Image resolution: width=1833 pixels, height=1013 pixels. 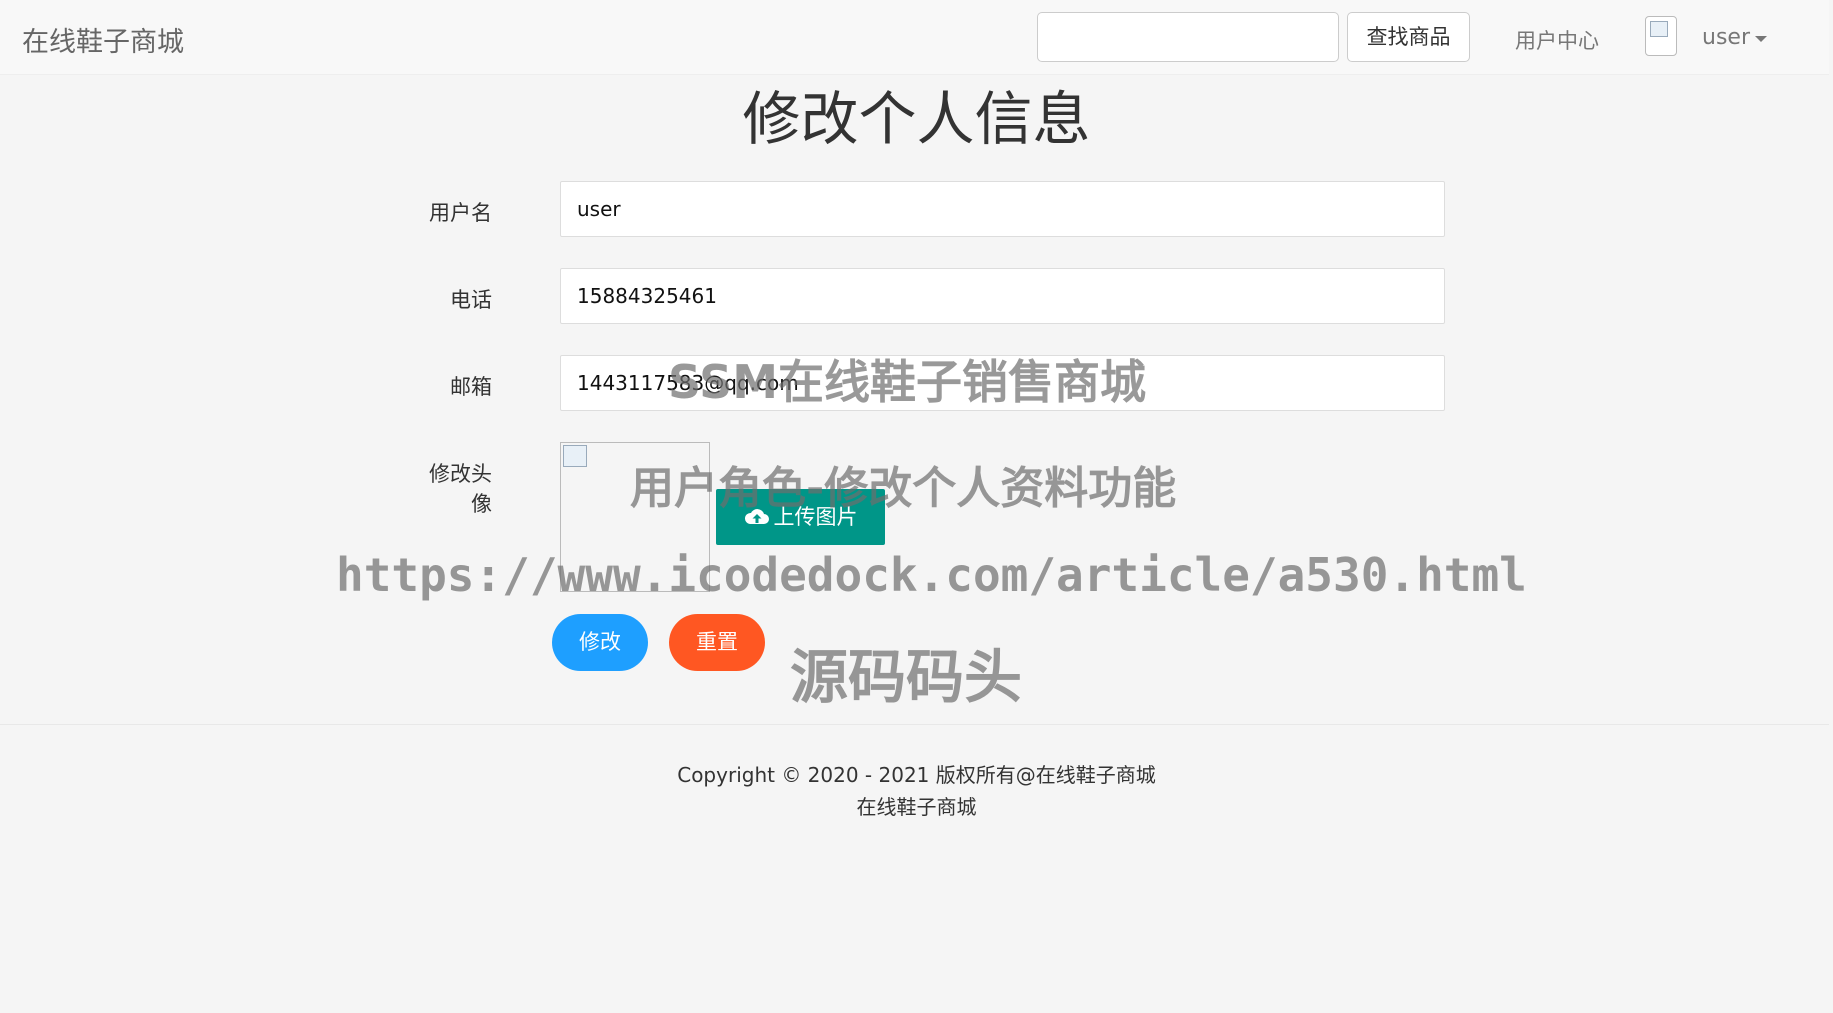 I want to click on search-input, so click(x=1188, y=37).